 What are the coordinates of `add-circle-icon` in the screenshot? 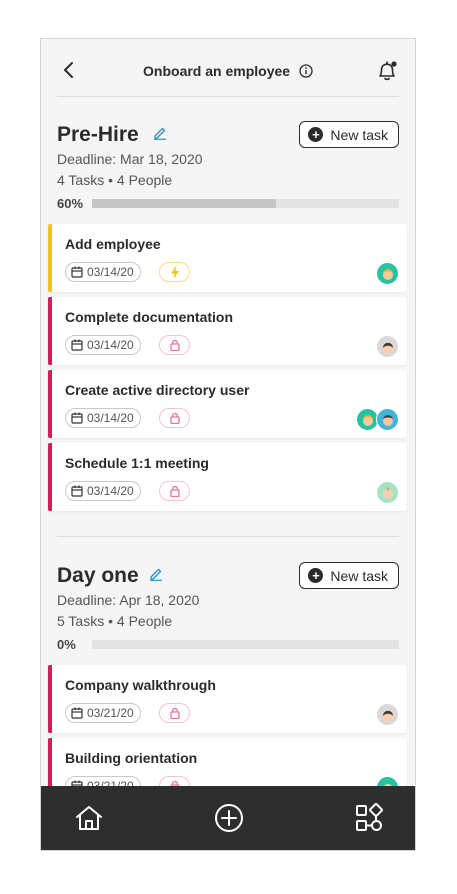 It's located at (229, 818).